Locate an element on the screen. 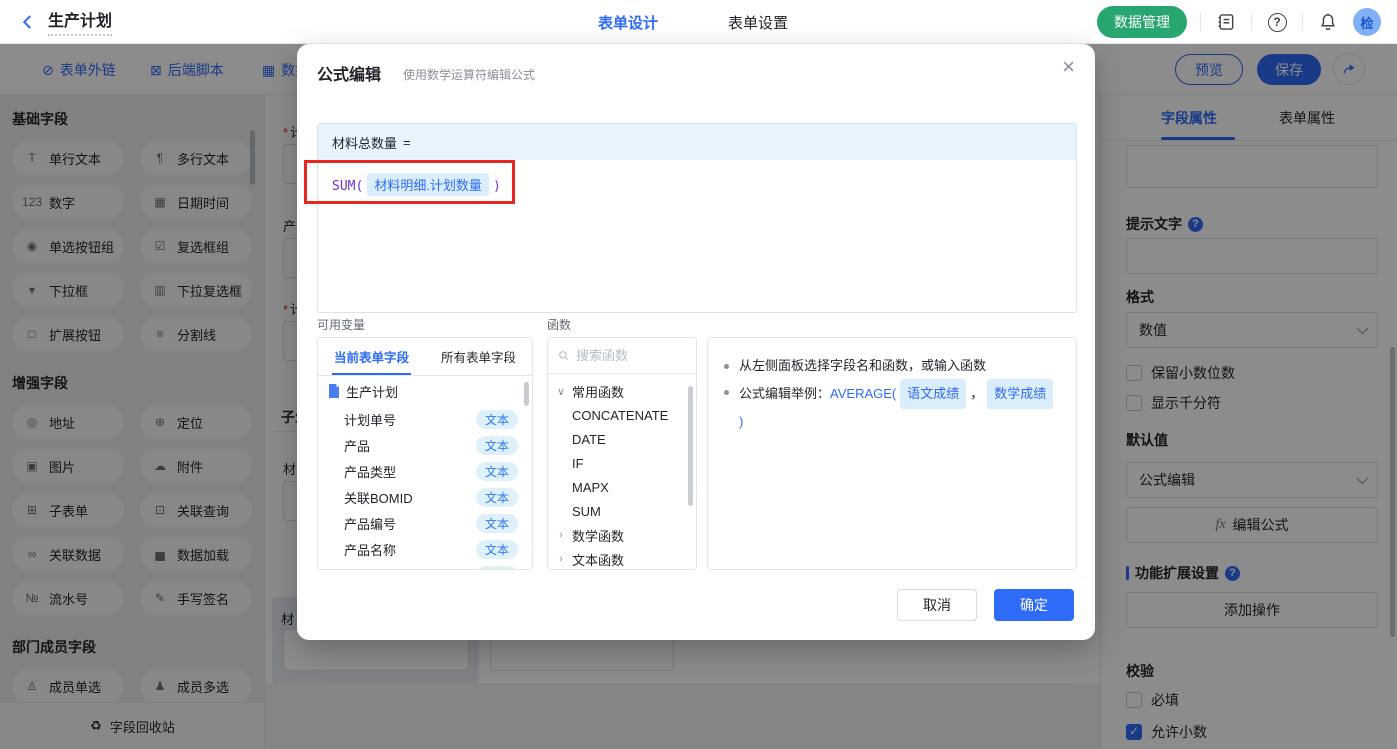 Image resolution: width=1397 pixels, height=749 pixels. functions-scrollbar is located at coordinates (690, 446).